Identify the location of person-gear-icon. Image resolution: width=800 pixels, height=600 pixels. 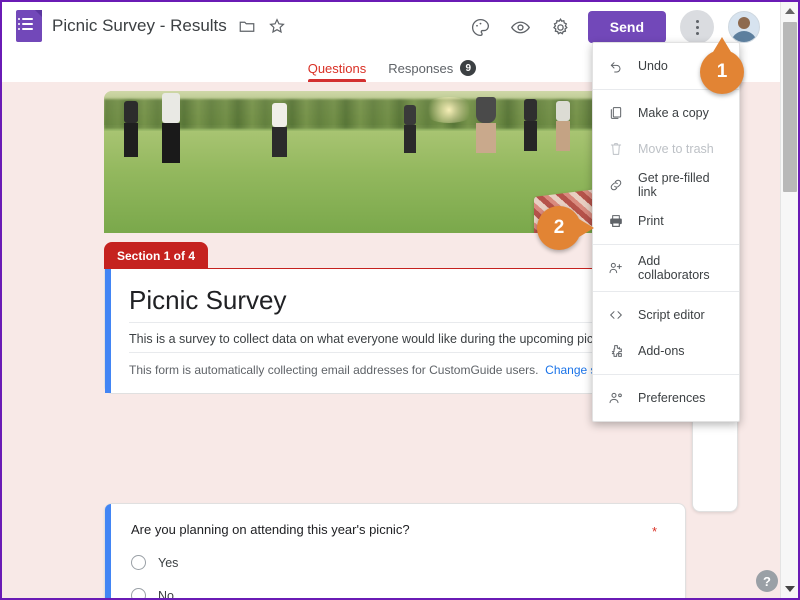
(616, 398).